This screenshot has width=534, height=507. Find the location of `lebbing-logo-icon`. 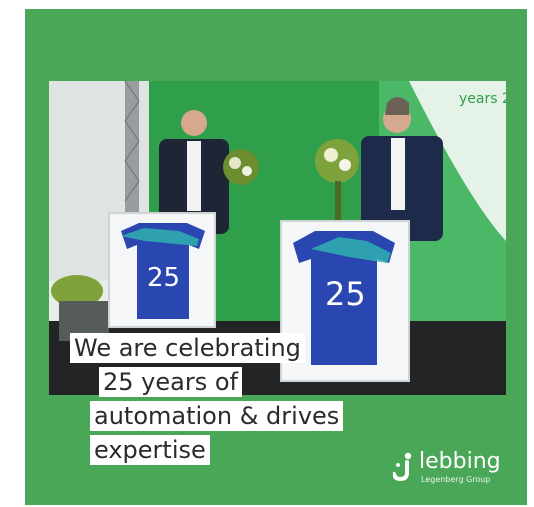

lebbing-logo-icon is located at coordinates (402, 466).